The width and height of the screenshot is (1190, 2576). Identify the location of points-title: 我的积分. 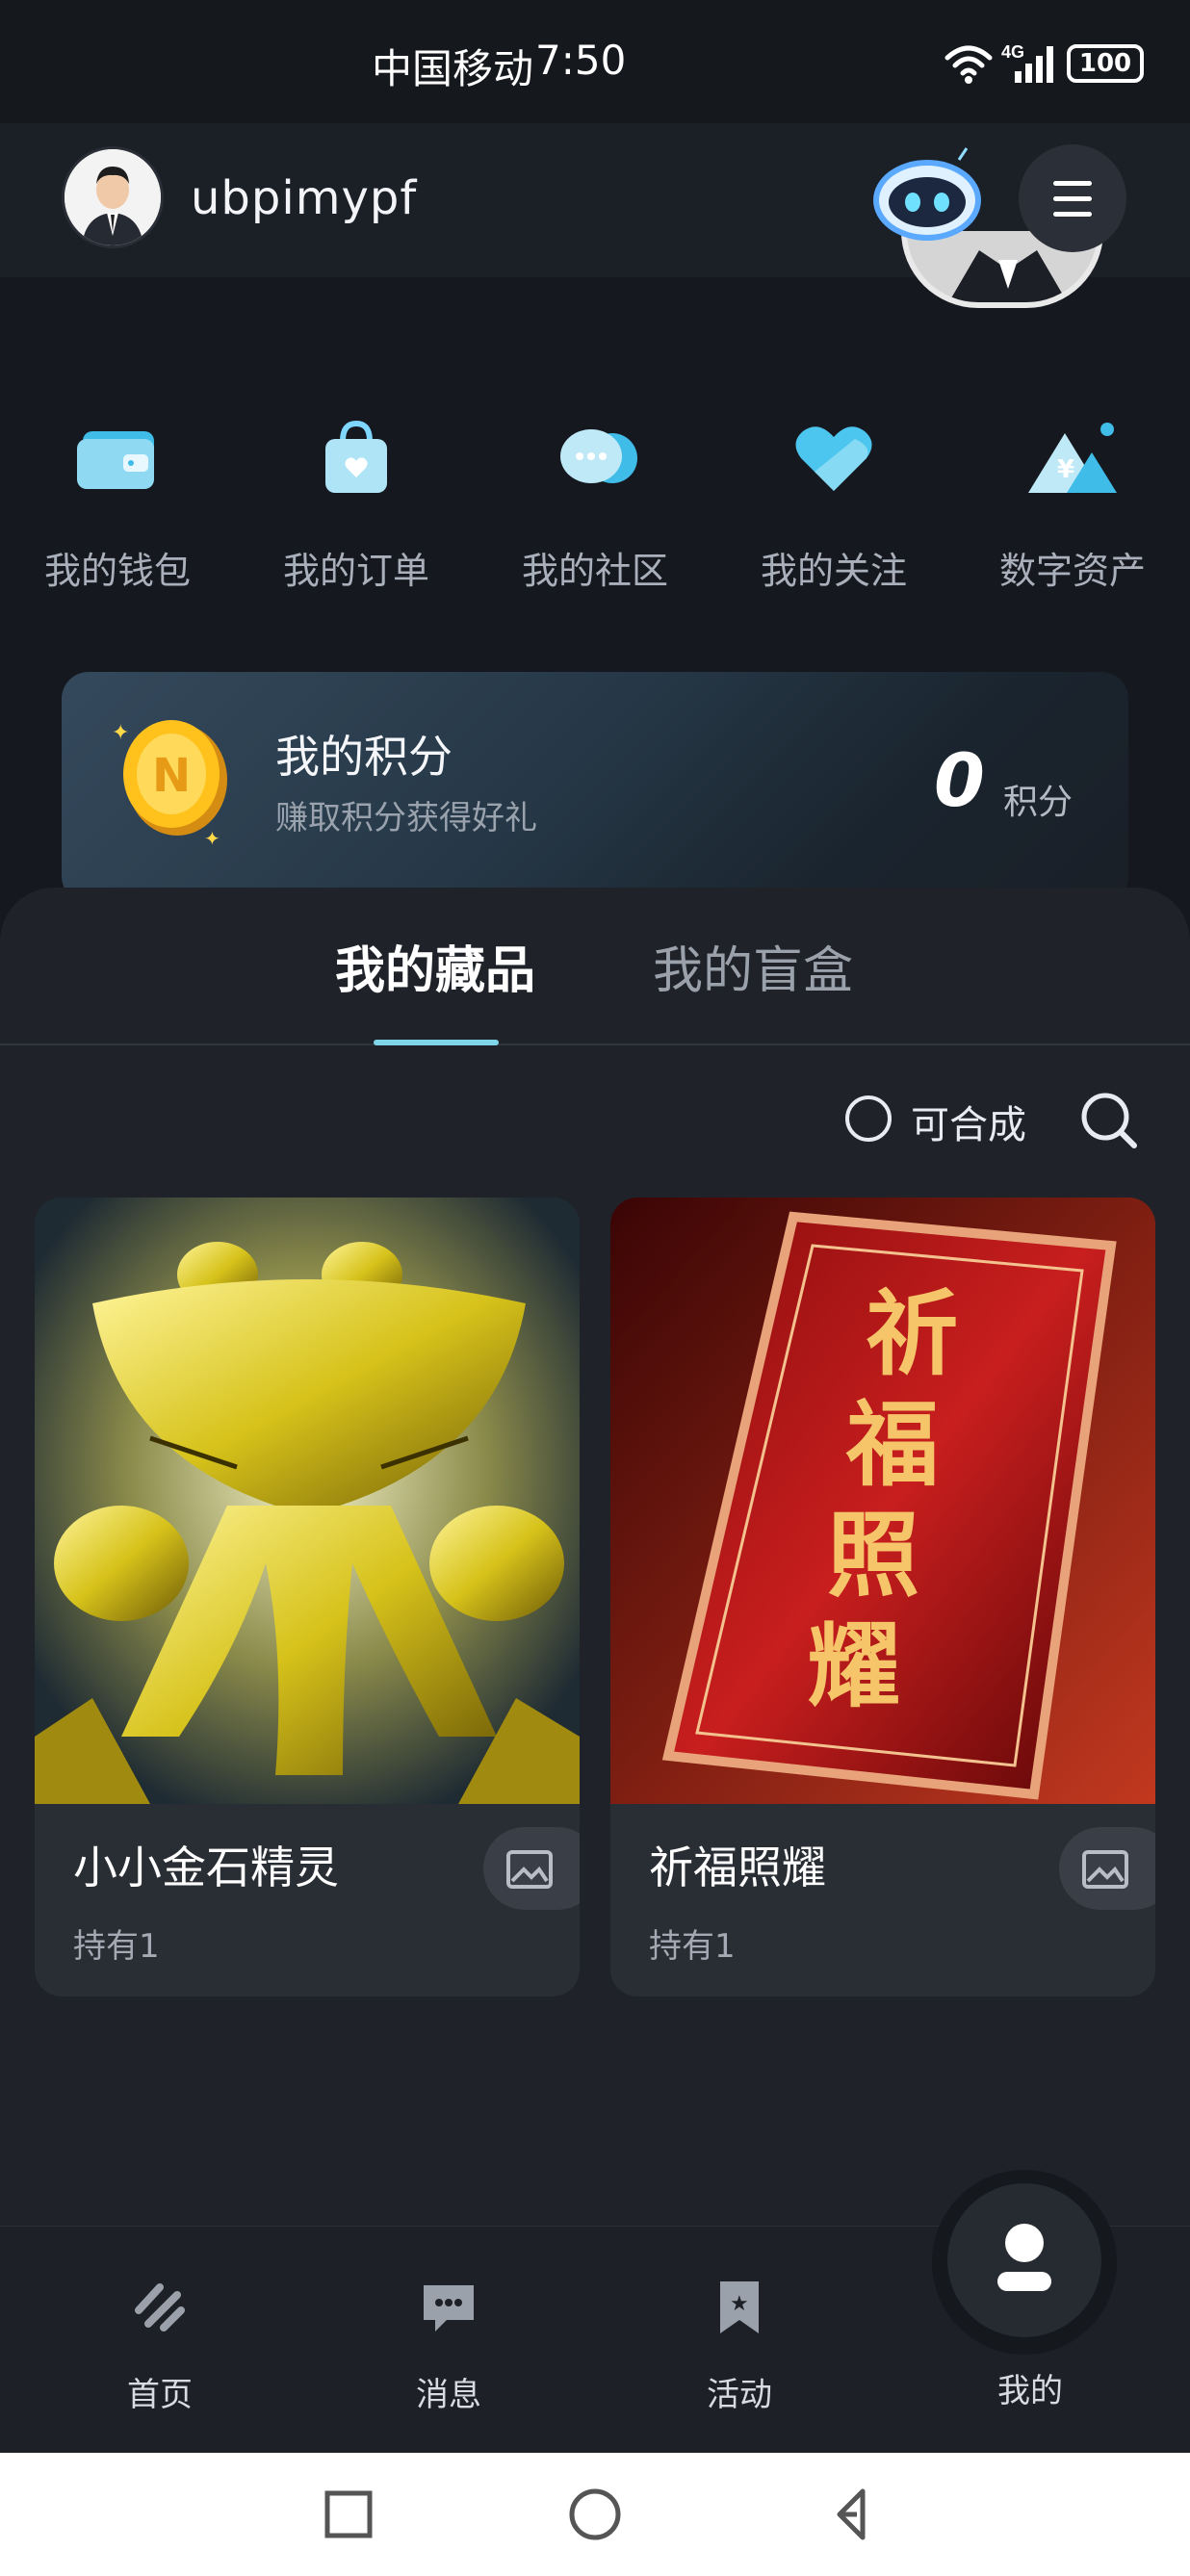
(364, 757).